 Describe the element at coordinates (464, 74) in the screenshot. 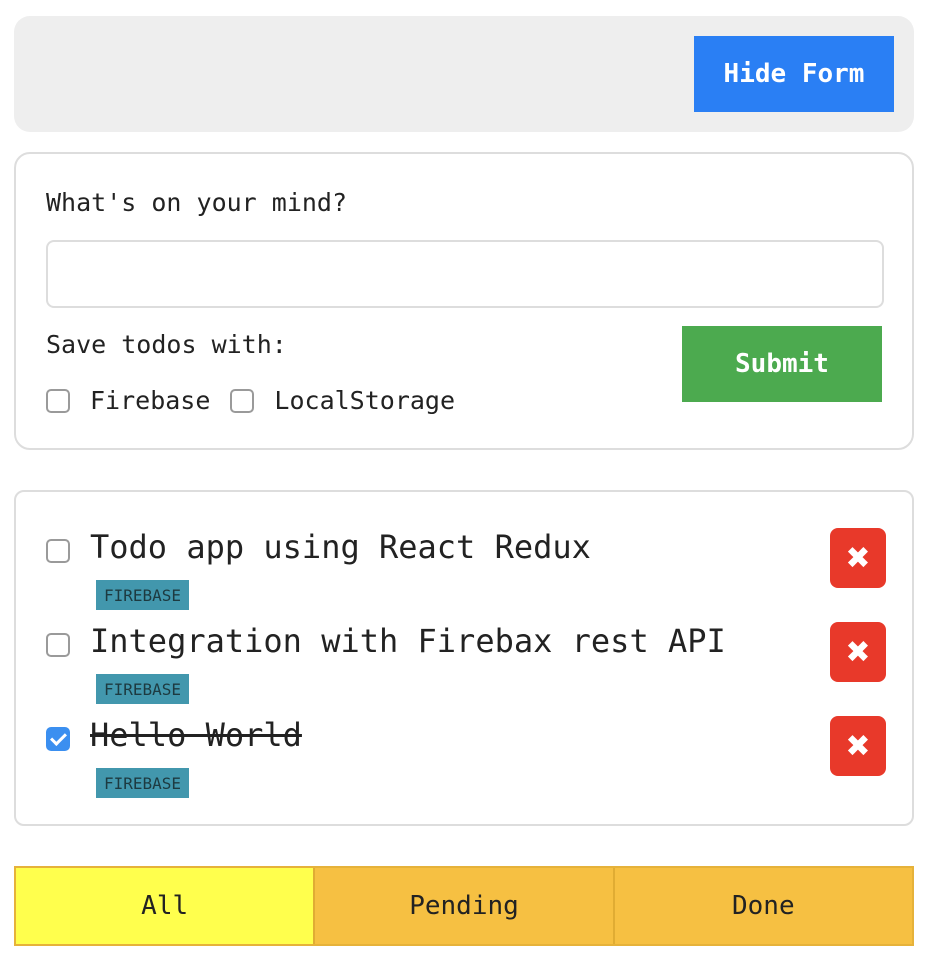

I see `top-bar: Hide Form` at that location.